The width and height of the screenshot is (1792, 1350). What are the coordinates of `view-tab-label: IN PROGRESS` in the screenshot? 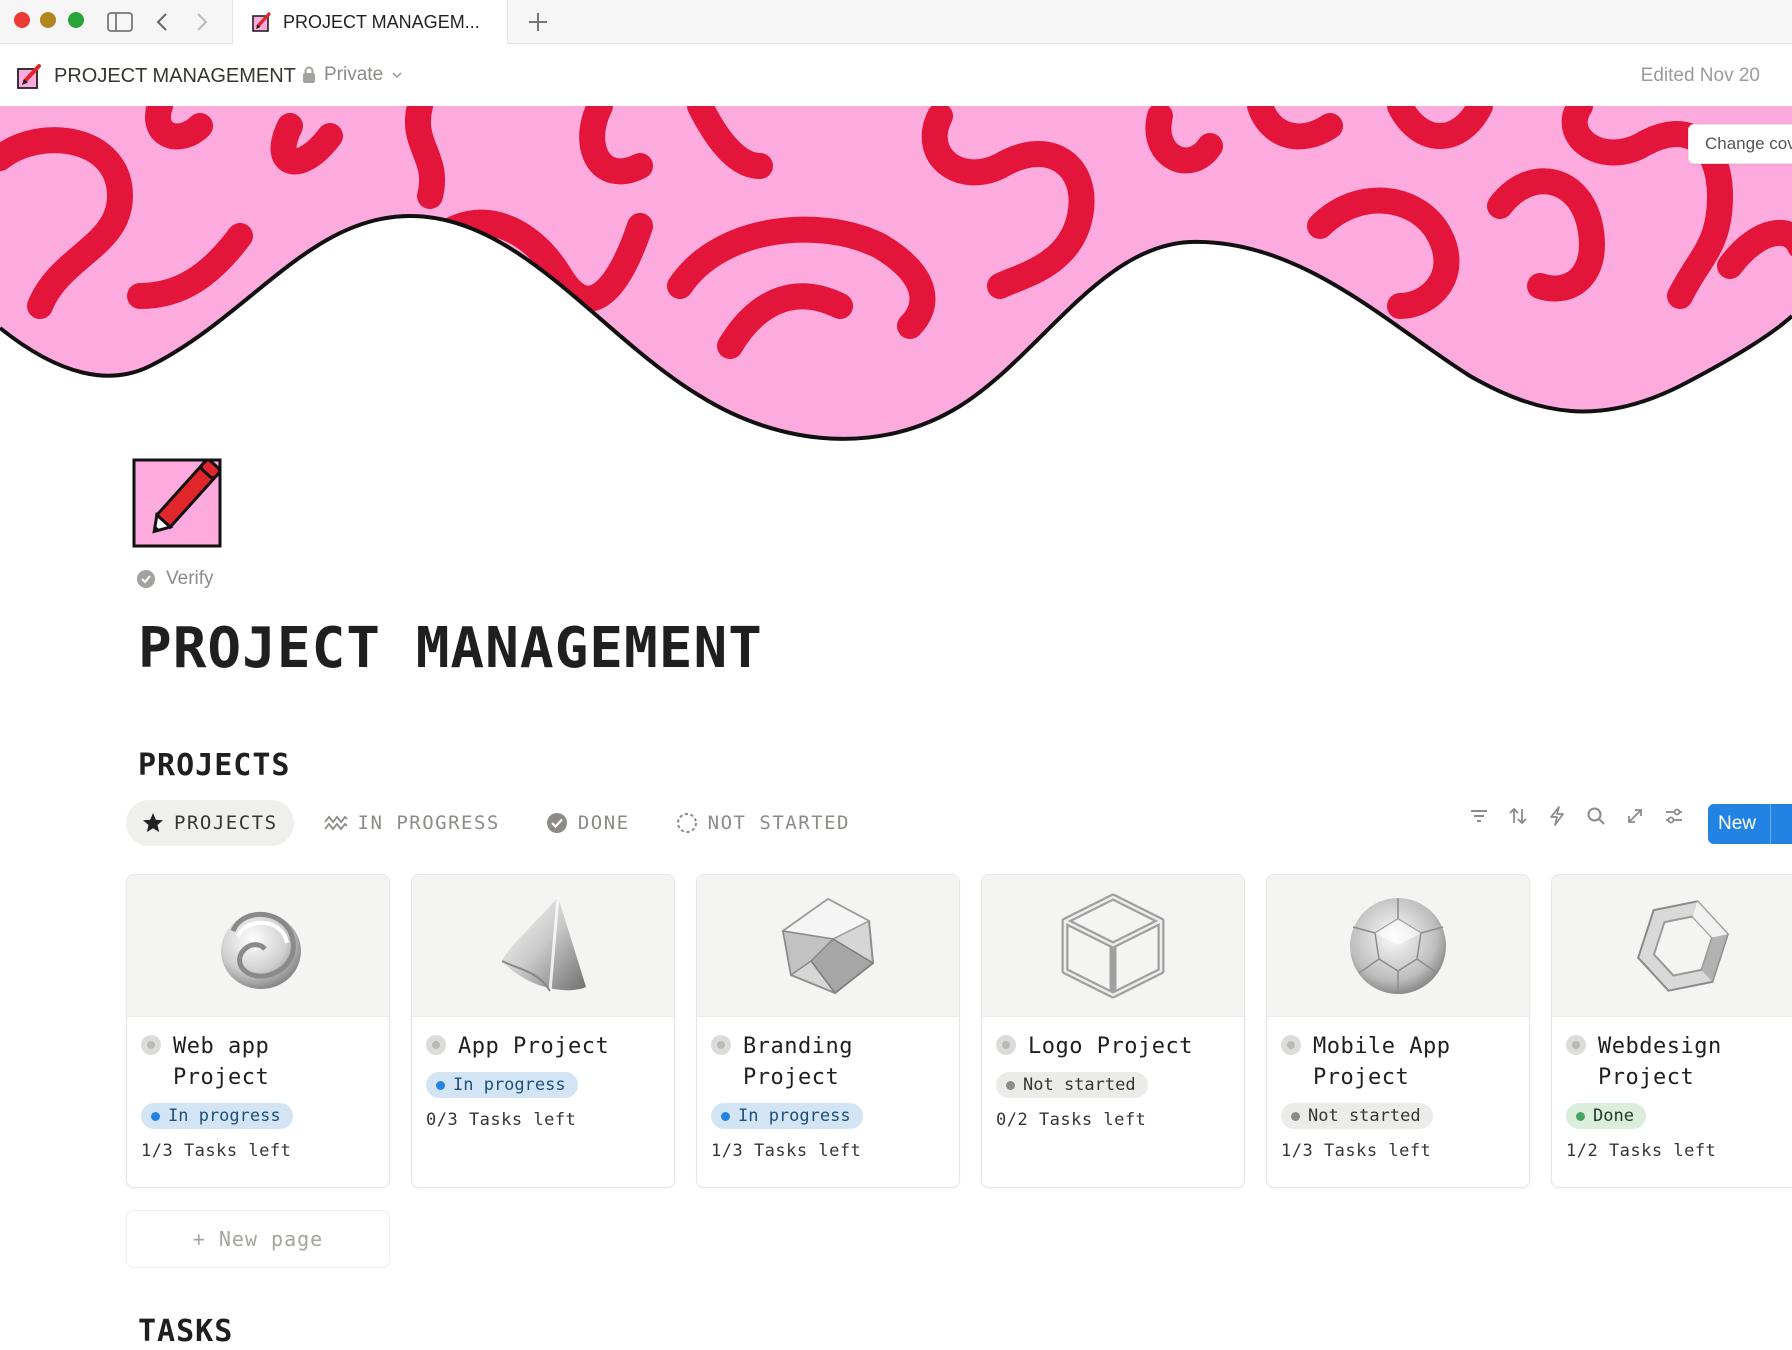 It's located at (428, 823).